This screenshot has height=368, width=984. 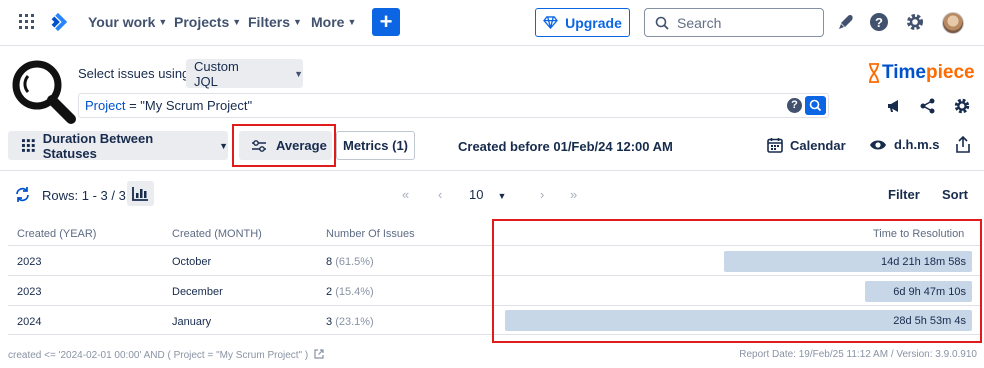 I want to click on cell-month: October, so click(x=192, y=262).